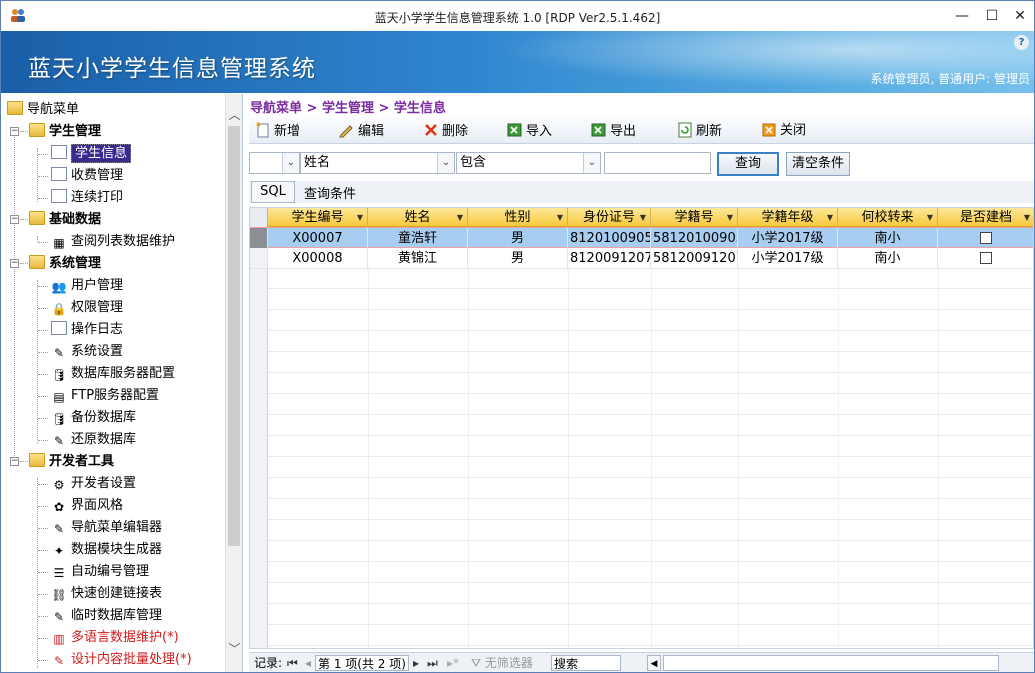  Describe the element at coordinates (113, 242) in the screenshot. I see `nav-item-lookup-maintain: ▦ 查阅列表数据维护` at that location.